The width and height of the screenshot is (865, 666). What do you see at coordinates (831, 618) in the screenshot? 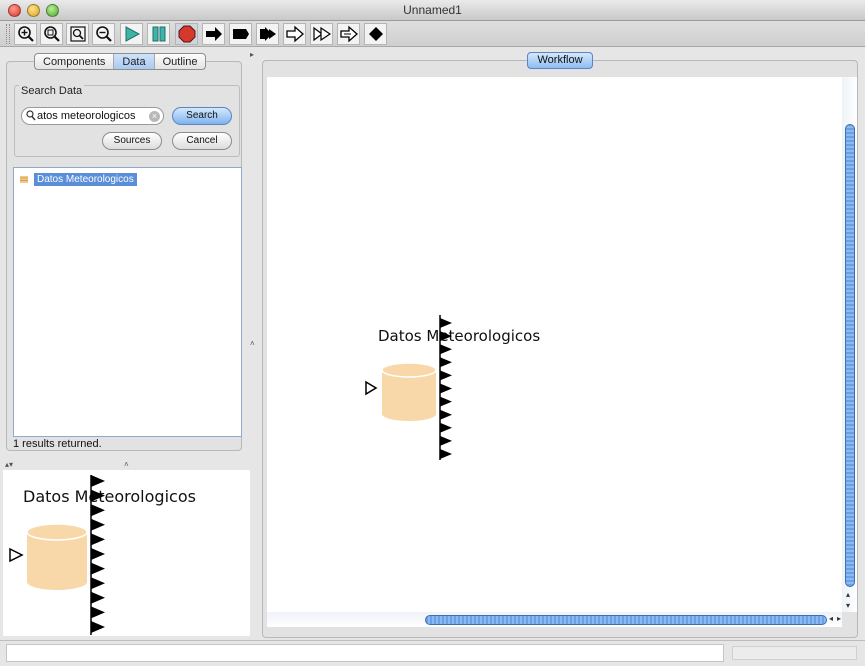
I see `scroll-left-icon: ◂` at bounding box center [831, 618].